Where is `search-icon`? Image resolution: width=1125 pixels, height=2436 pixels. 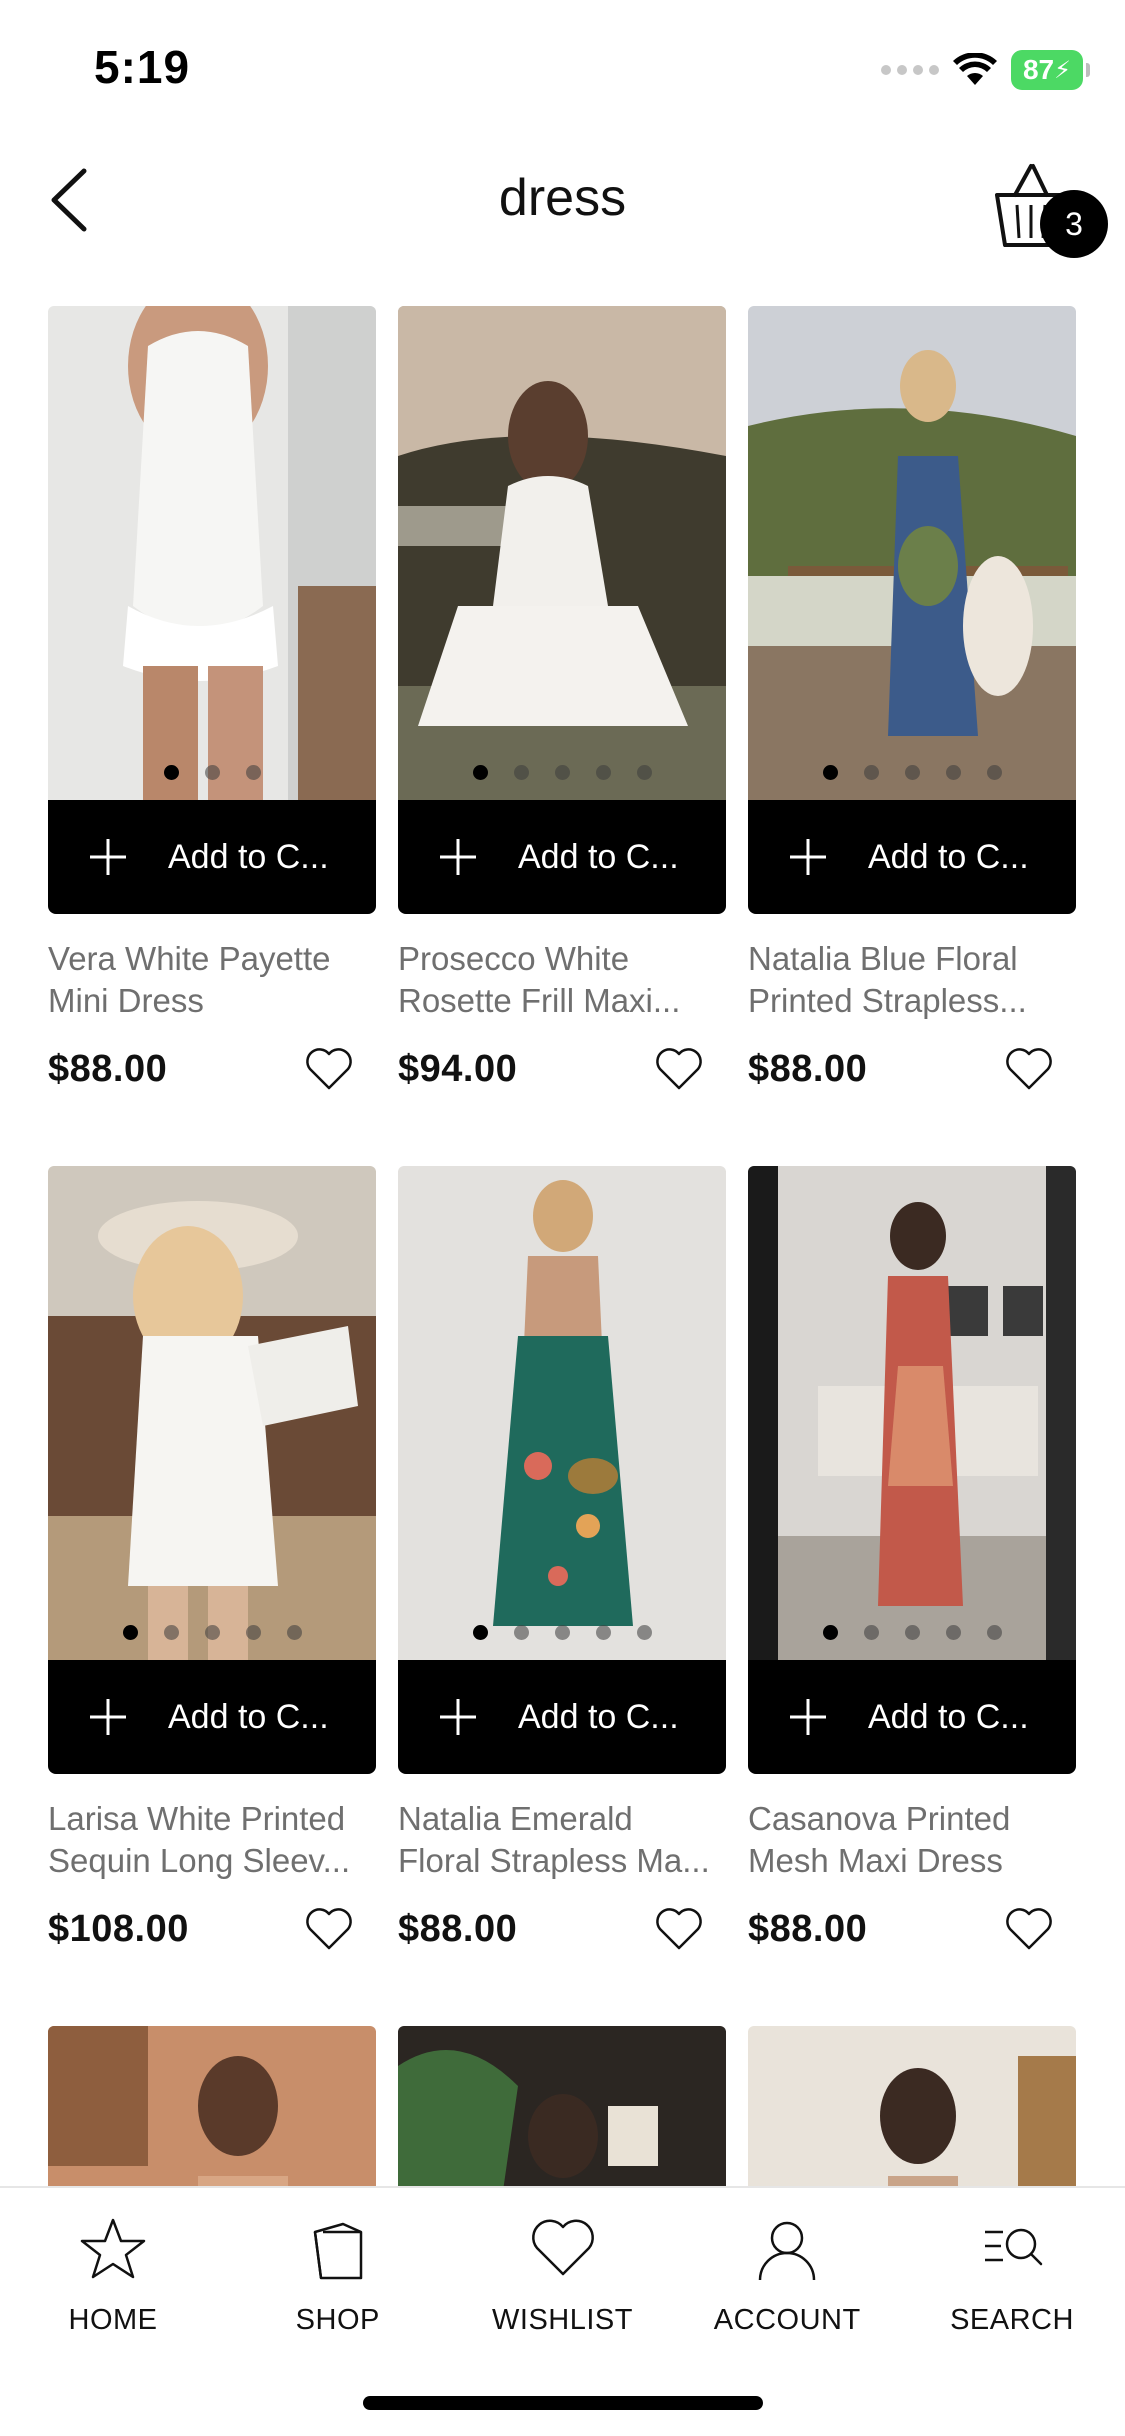 search-icon is located at coordinates (1014, 2247).